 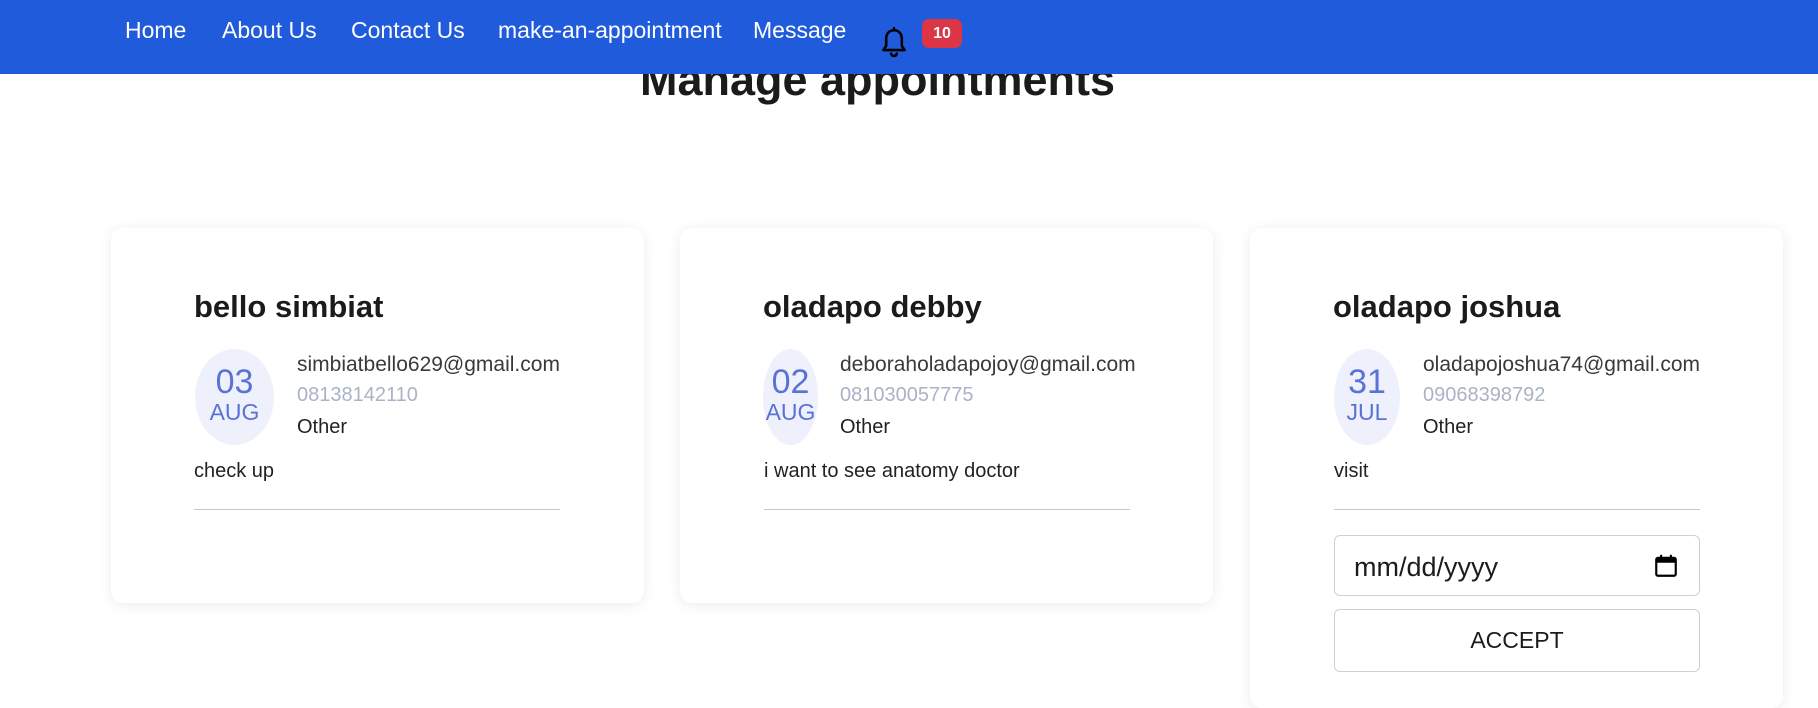 What do you see at coordinates (942, 33) in the screenshot?
I see `notification-badge: 10` at bounding box center [942, 33].